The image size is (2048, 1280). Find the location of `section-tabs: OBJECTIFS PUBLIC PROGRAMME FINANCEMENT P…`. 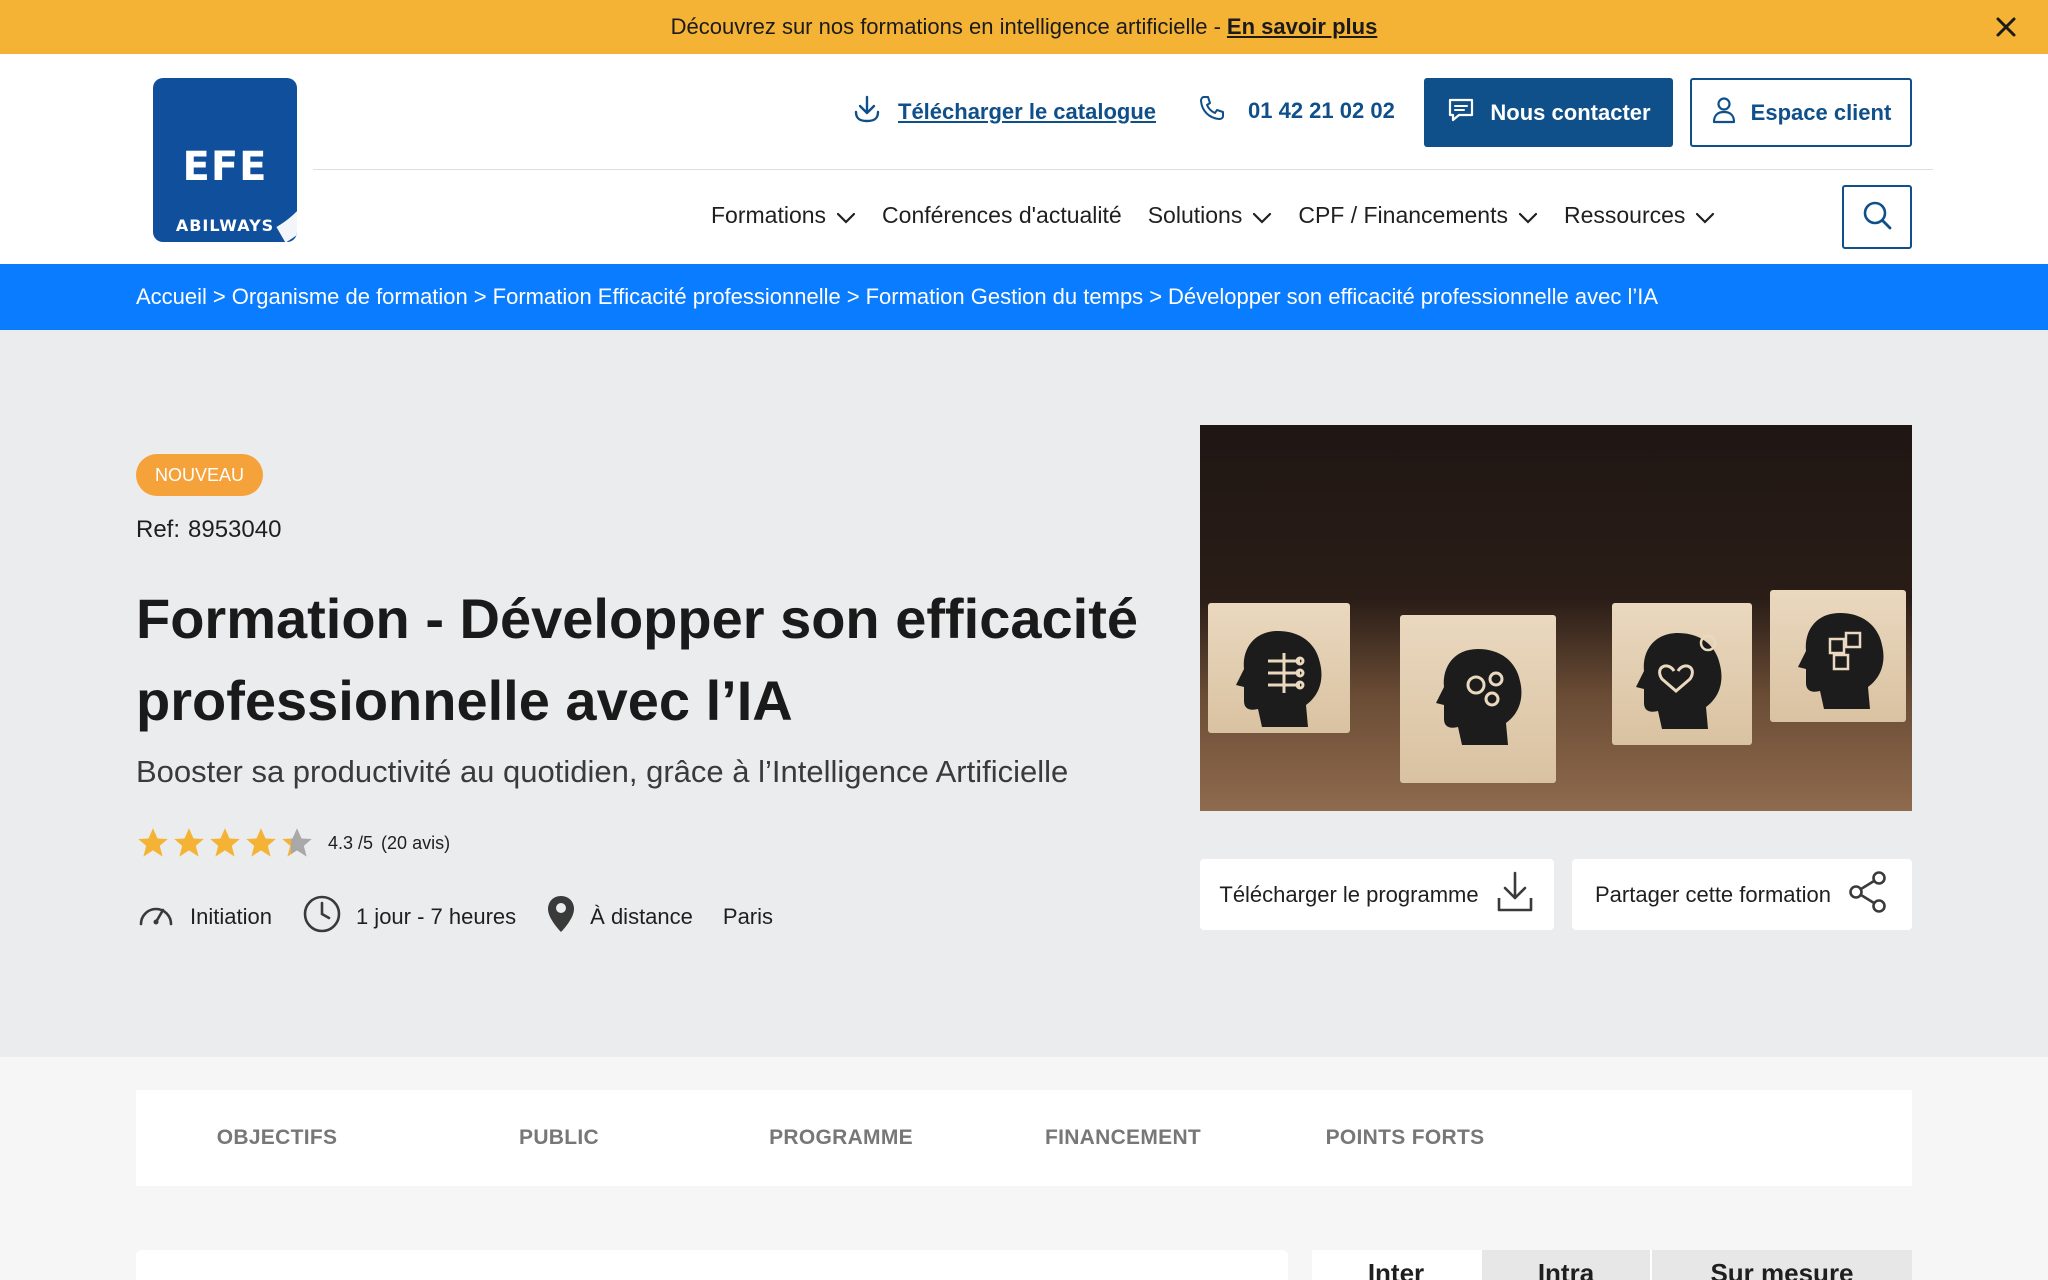

section-tabs: OBJECTIFS PUBLIC PROGRAMME FINANCEMENT P… is located at coordinates (1024, 1138).